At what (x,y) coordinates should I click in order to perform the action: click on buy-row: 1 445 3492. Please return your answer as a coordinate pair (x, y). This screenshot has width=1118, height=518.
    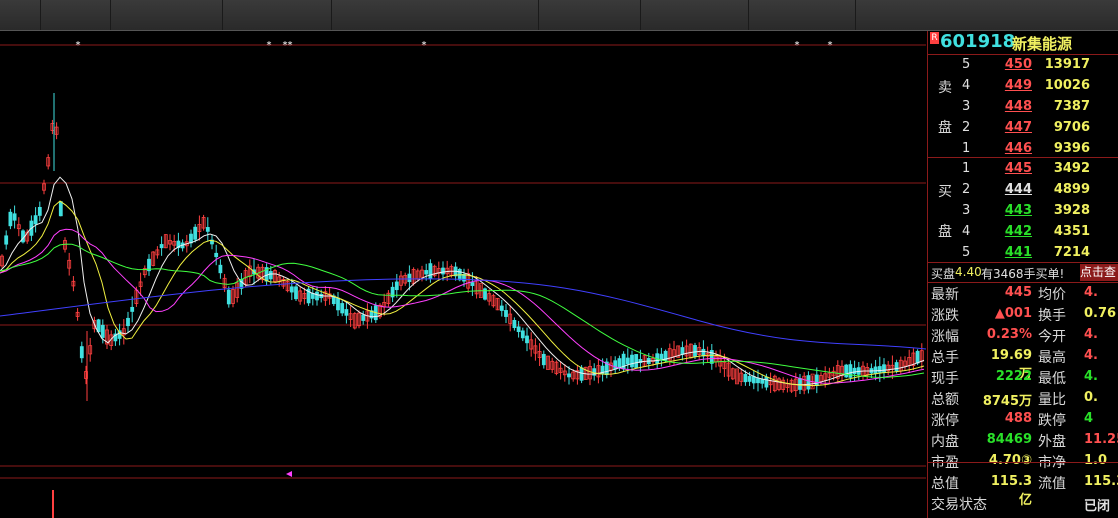
    Looking at the image, I should click on (1023, 169).